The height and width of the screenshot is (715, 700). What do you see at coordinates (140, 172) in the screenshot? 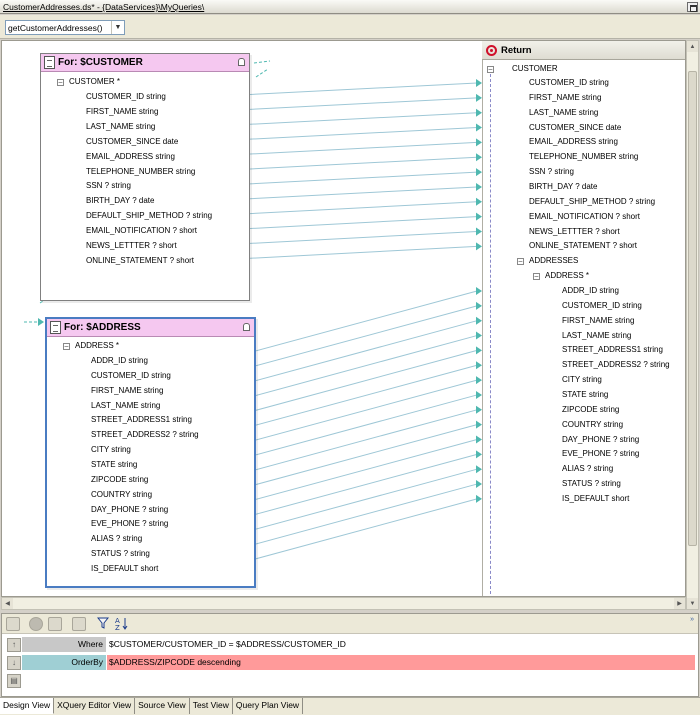
I see `customer-field: TELEPHONE_NUMBER string` at bounding box center [140, 172].